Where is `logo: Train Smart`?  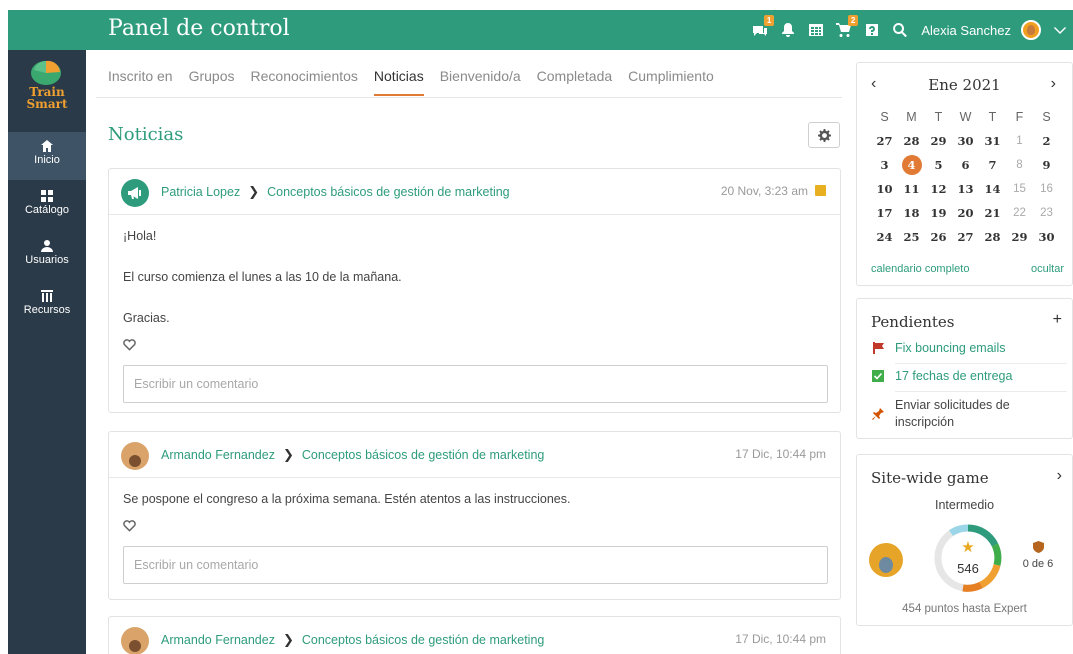 logo: Train Smart is located at coordinates (47, 89).